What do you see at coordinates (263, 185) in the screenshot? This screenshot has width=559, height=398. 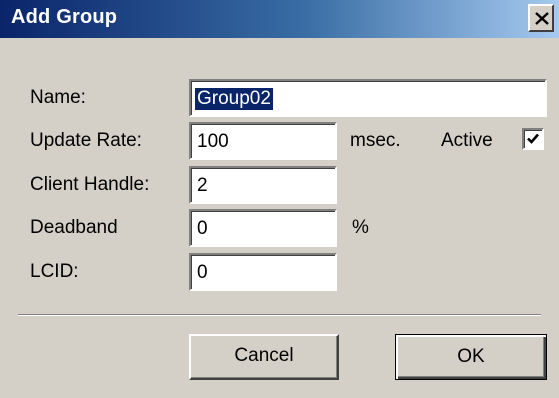 I see `client-handle-input: 2` at bounding box center [263, 185].